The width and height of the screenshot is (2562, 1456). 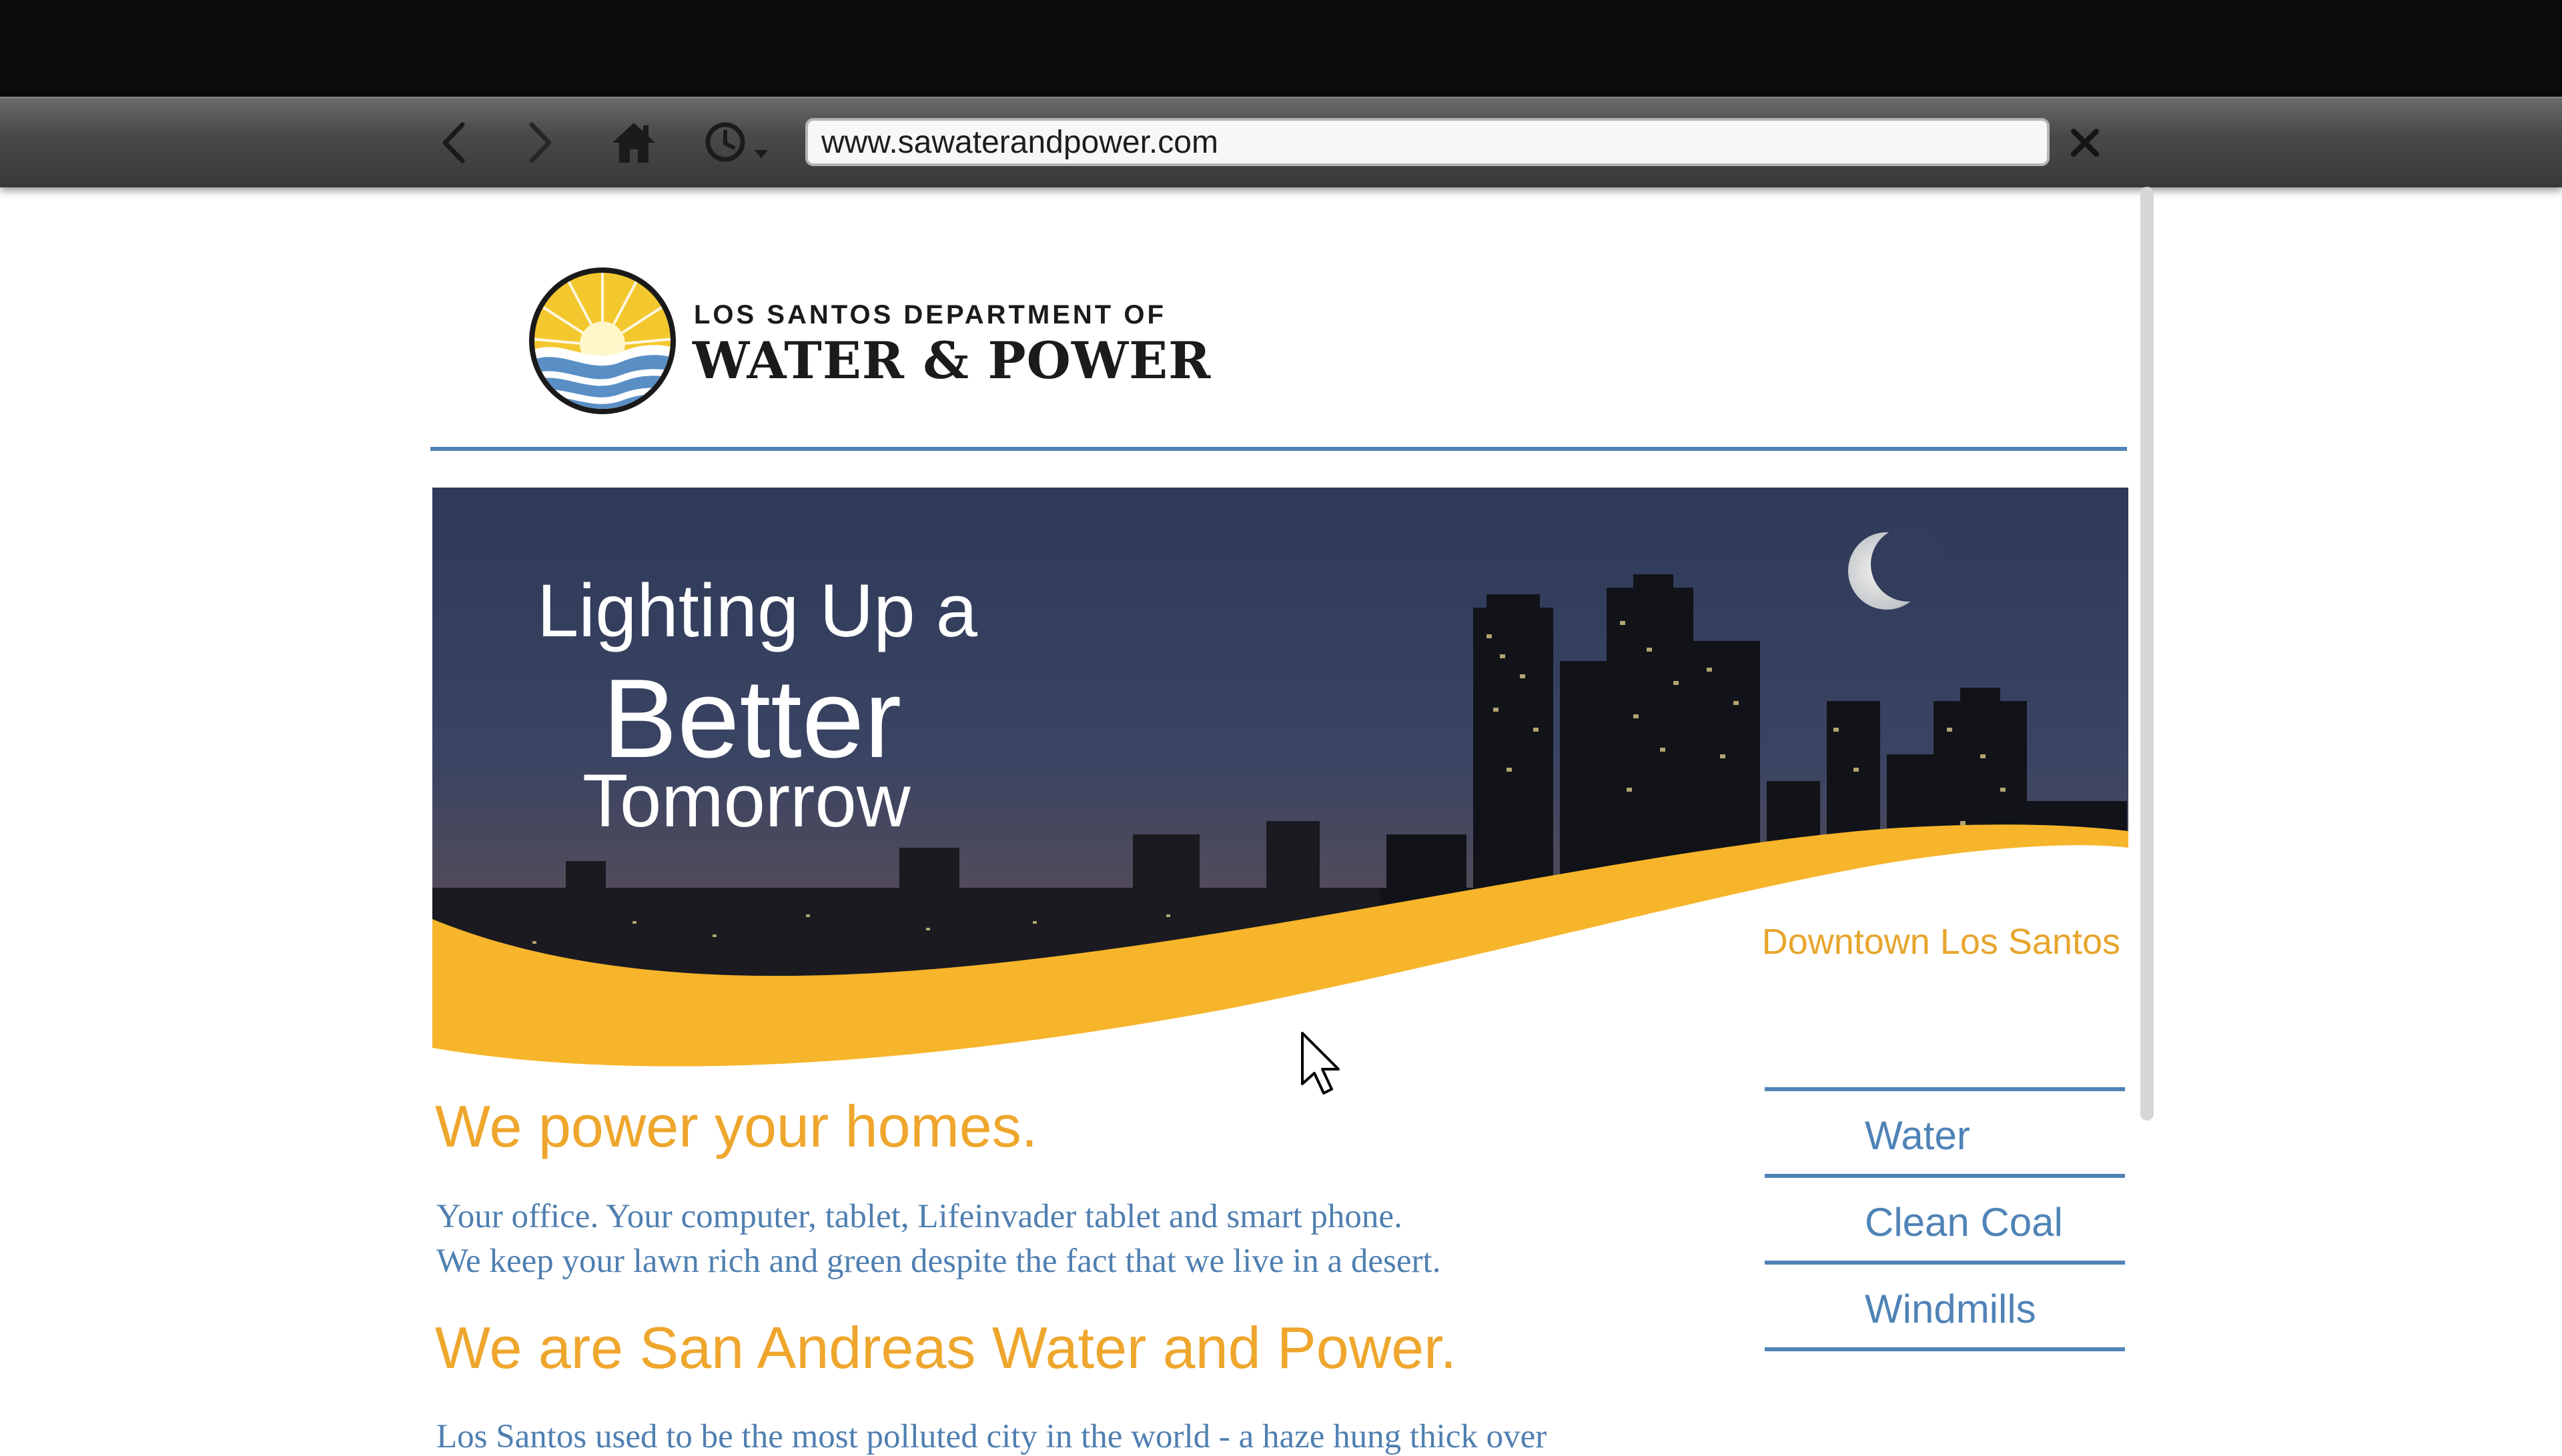 I want to click on banner-caption: Downtown Los Santos, so click(x=1941, y=942).